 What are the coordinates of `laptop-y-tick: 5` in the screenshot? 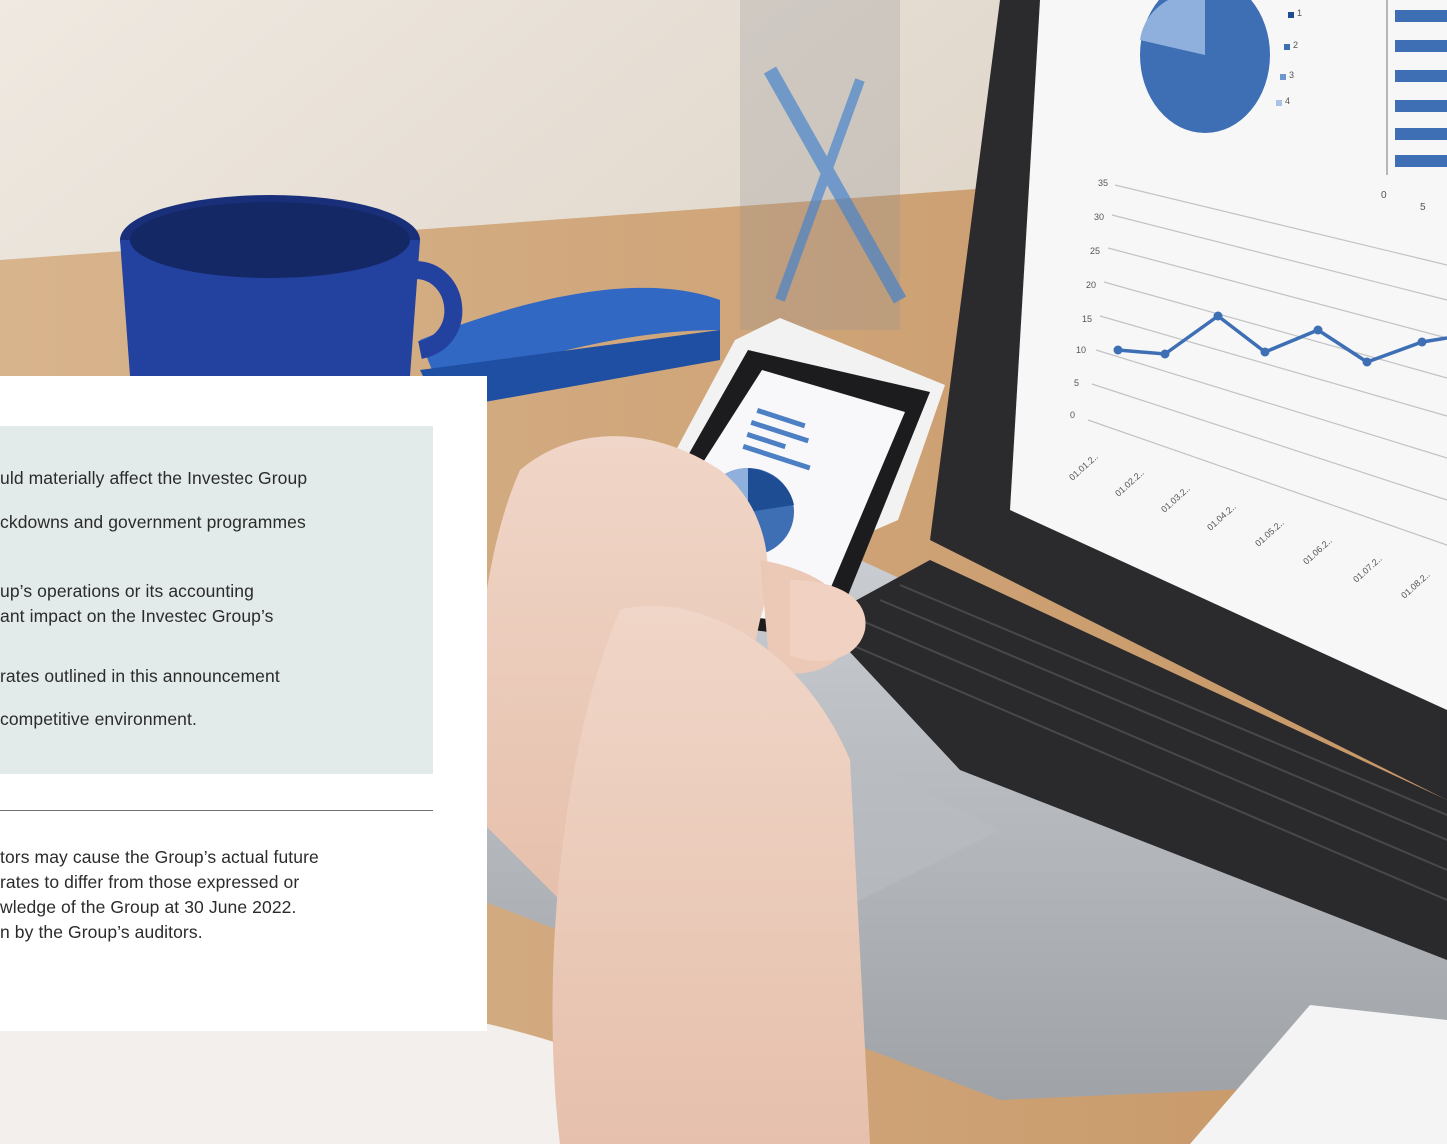 It's located at (1077, 383).